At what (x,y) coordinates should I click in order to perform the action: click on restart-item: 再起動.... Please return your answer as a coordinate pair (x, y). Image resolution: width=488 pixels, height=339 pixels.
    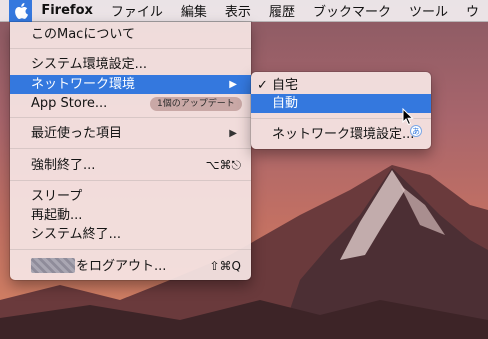
    Looking at the image, I should click on (130, 215).